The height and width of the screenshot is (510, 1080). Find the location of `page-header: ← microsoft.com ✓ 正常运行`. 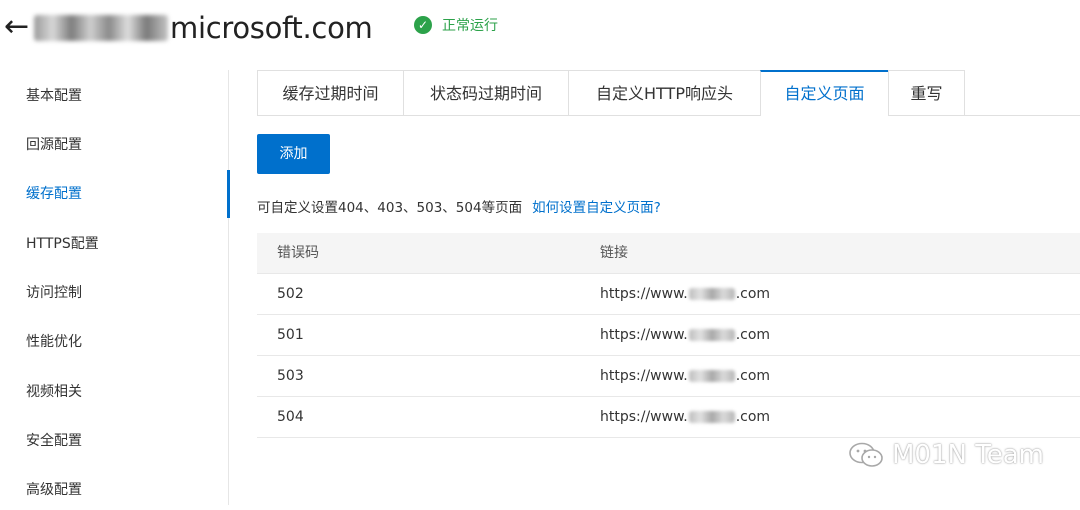

page-header: ← microsoft.com ✓ 正常运行 is located at coordinates (540, 28).